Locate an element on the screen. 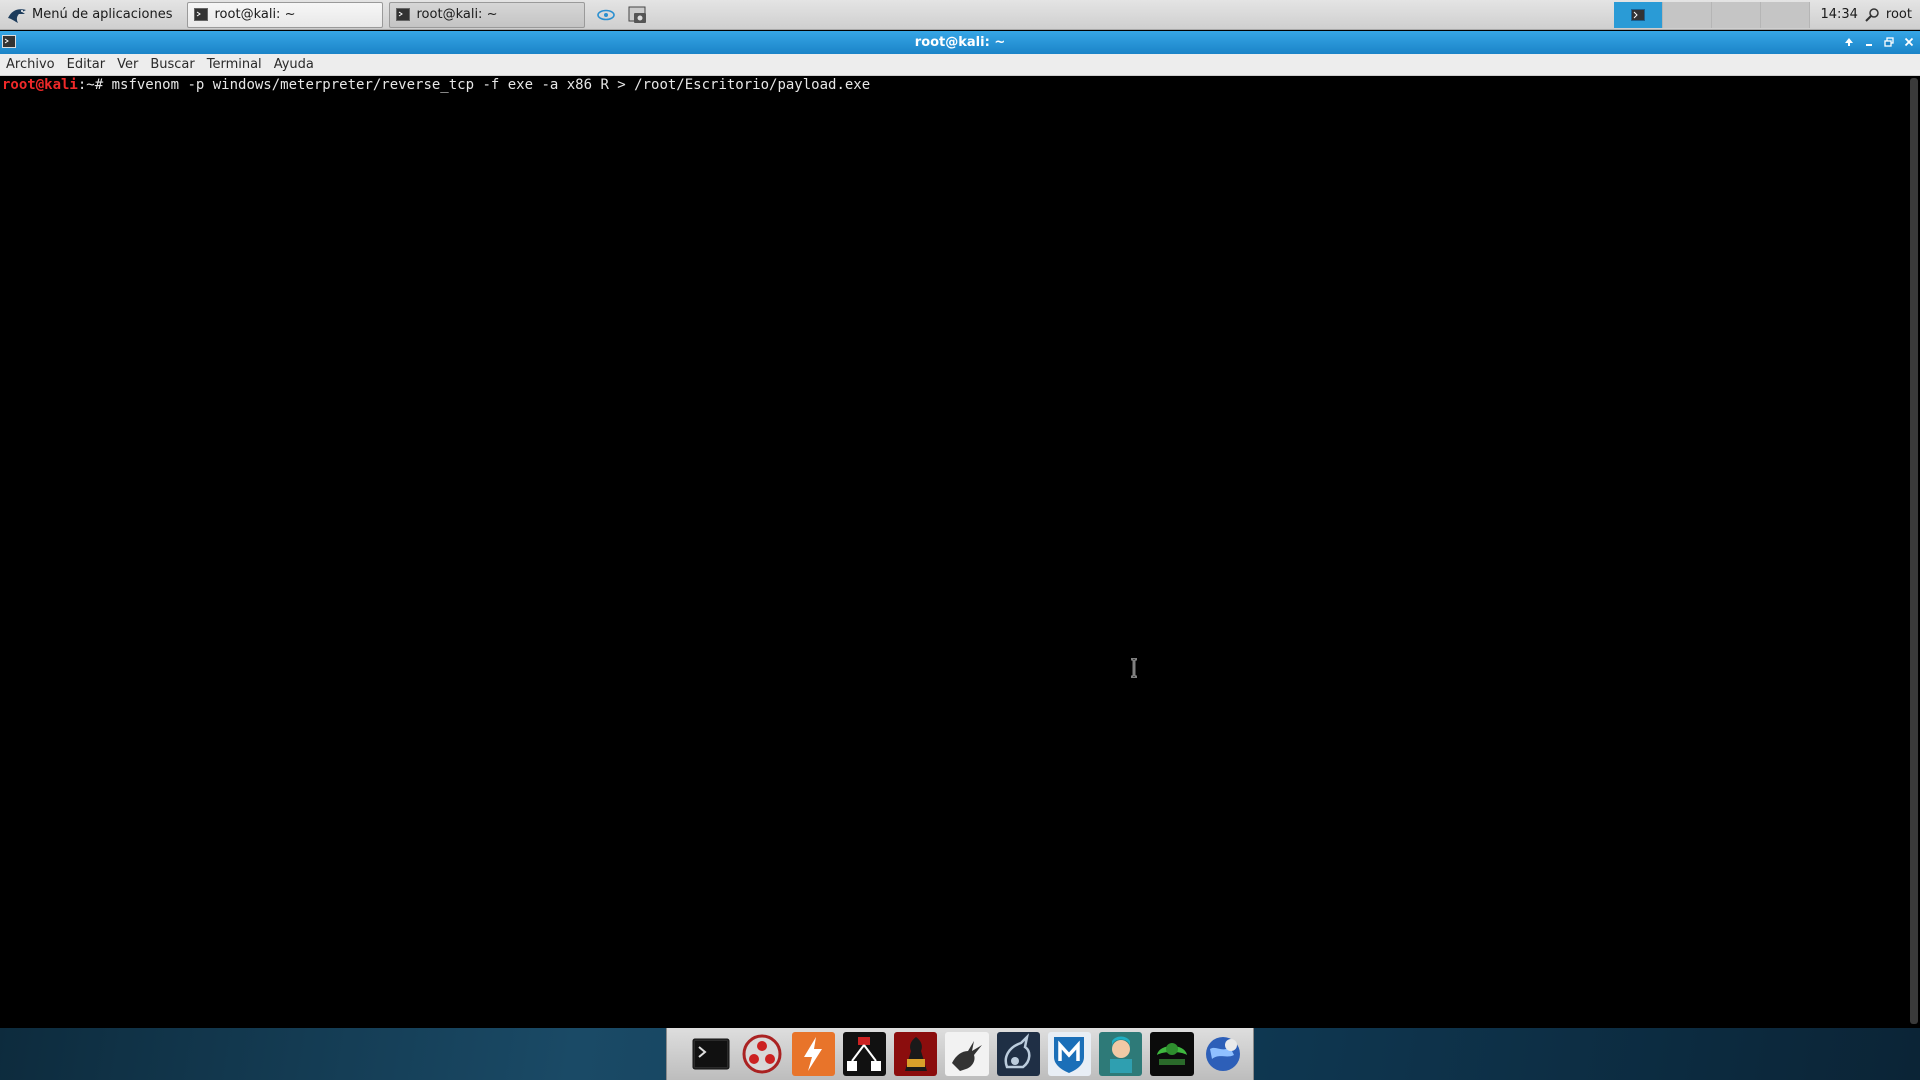  minimize-button is located at coordinates (1869, 42).